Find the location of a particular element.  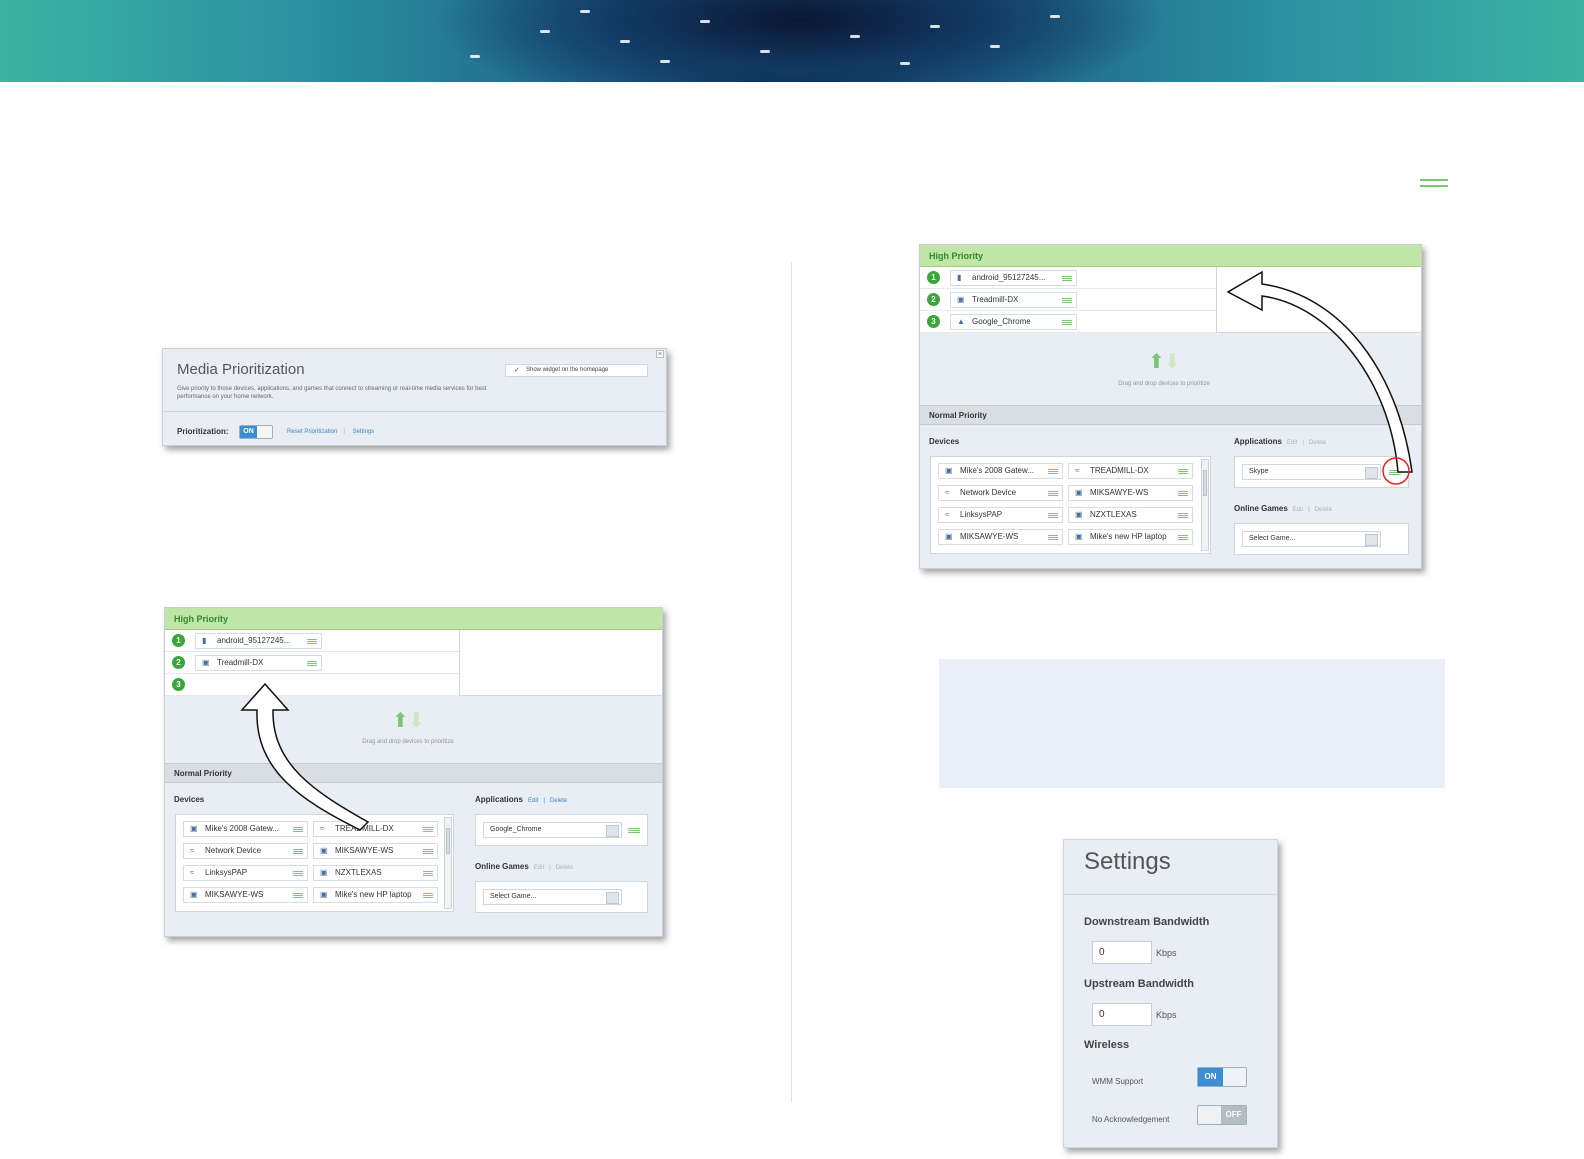

downstream-unit: Kbps is located at coordinates (1166, 953).